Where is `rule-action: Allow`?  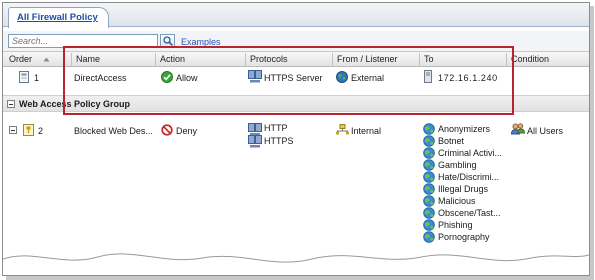 rule-action: Allow is located at coordinates (187, 78).